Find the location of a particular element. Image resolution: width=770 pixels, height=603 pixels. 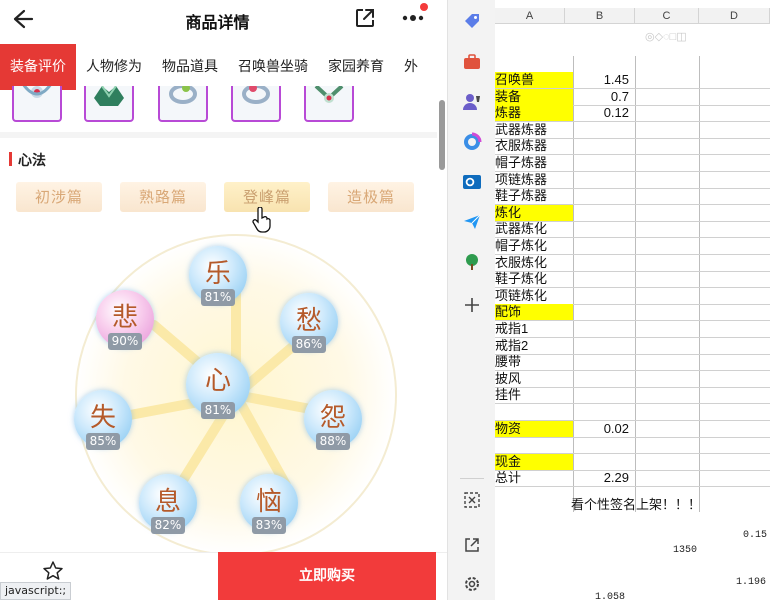

cell-a: 衣服炼化 is located at coordinates (534, 263).